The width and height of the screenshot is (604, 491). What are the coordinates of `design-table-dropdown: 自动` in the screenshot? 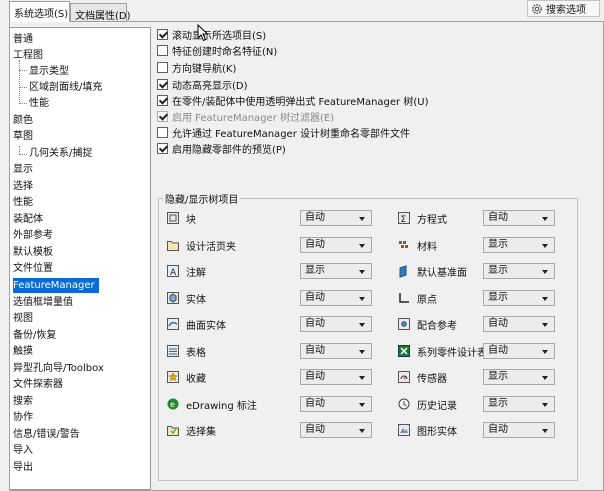 It's located at (519, 351).